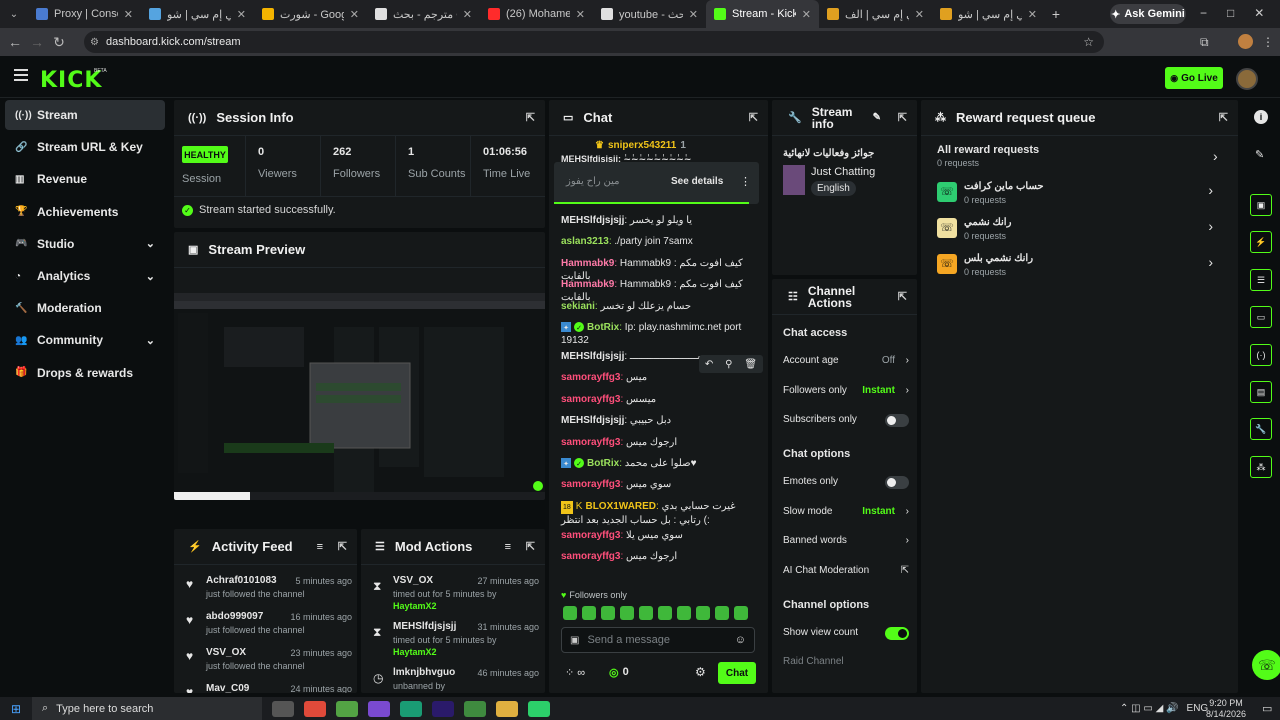  Describe the element at coordinates (594, 42) in the screenshot. I see `url-field: ⚙ dashboard.kick.com/stream ☆` at that location.